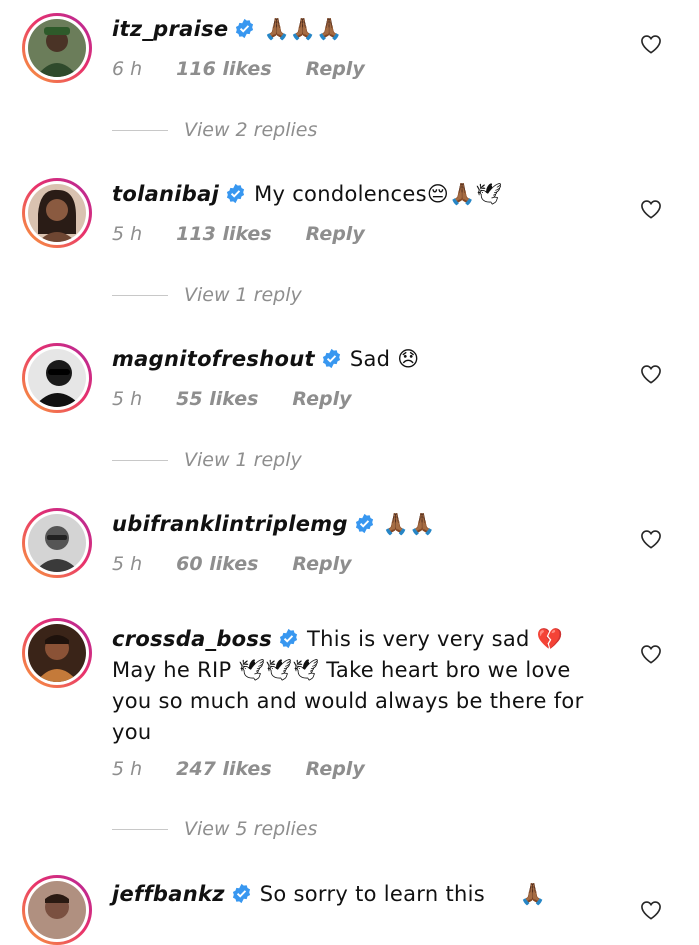 The image size is (699, 945). Describe the element at coordinates (223, 69) in the screenshot. I see `likes-count: 116 likes` at that location.